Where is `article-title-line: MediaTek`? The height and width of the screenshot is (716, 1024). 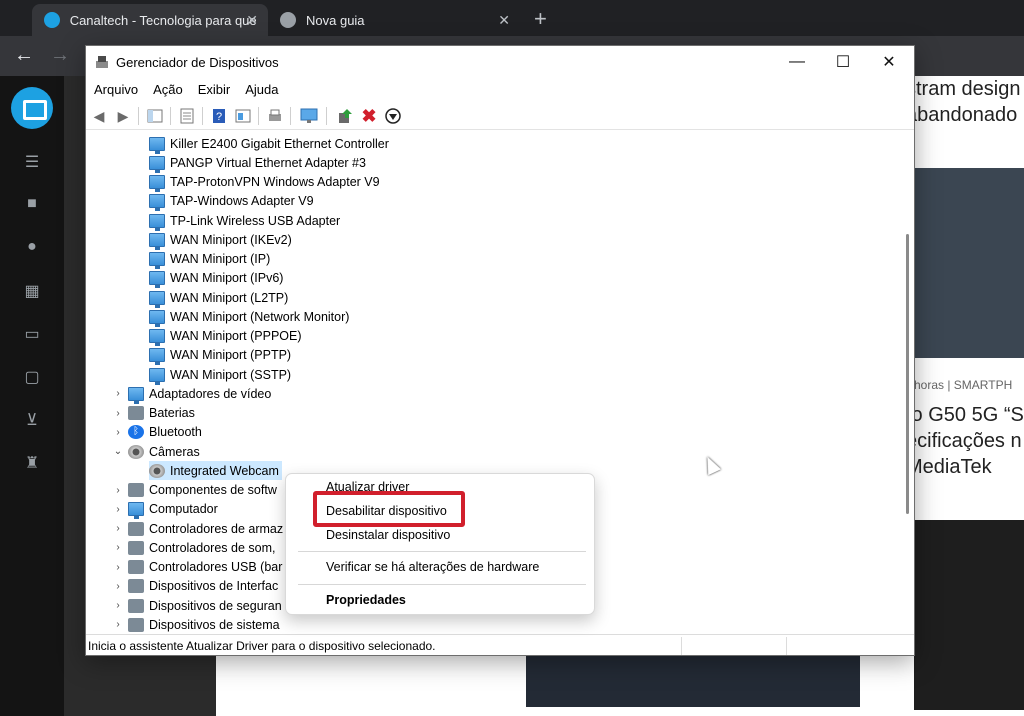 article-title-line: MediaTek is located at coordinates (949, 467).